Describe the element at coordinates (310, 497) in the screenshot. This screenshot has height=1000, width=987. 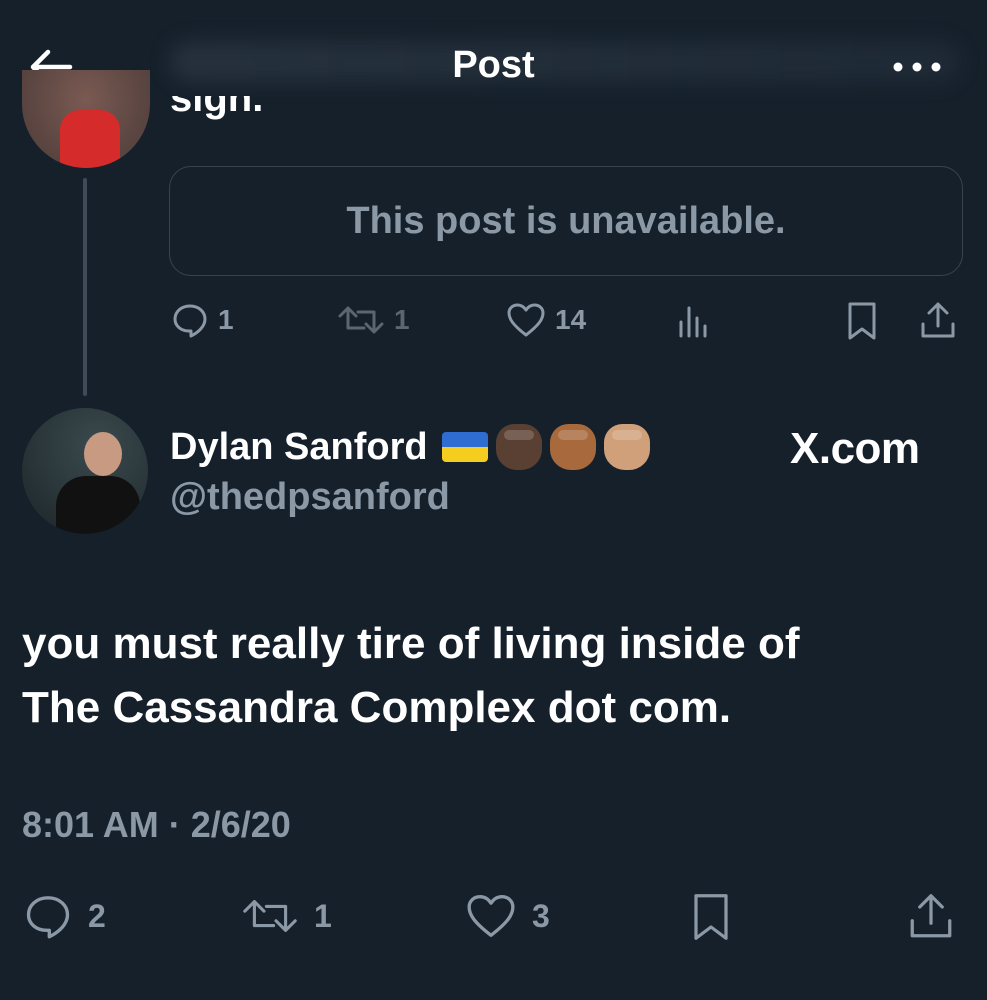
I see `author-handle: @thedpsanford` at that location.